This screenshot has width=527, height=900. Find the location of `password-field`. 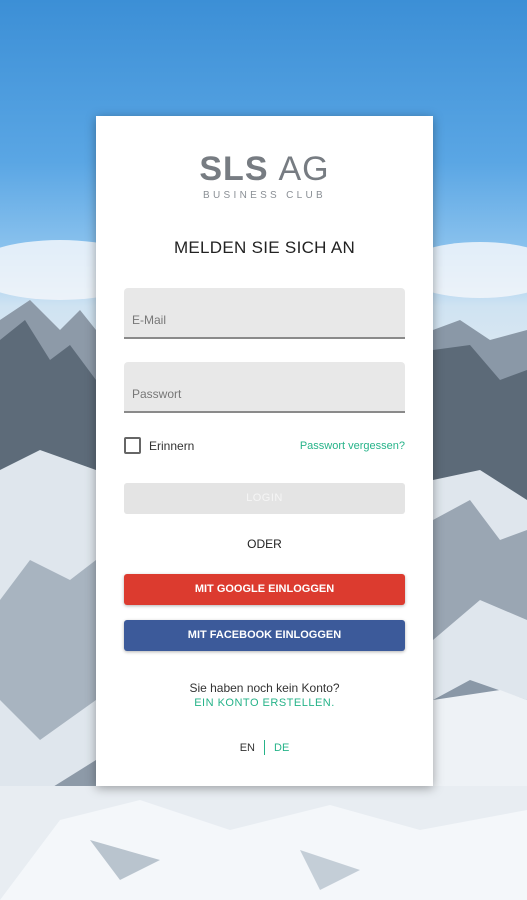

password-field is located at coordinates (264, 386).